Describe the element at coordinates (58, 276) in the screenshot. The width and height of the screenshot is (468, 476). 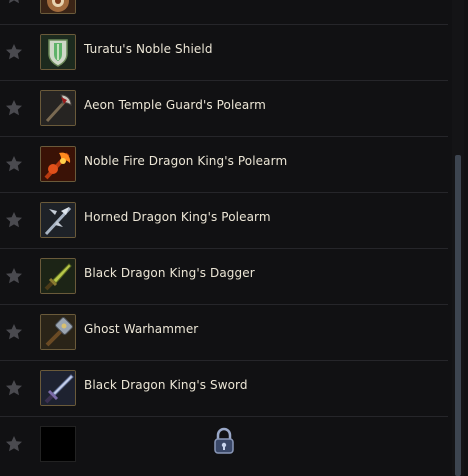
I see `dagger-icon` at that location.